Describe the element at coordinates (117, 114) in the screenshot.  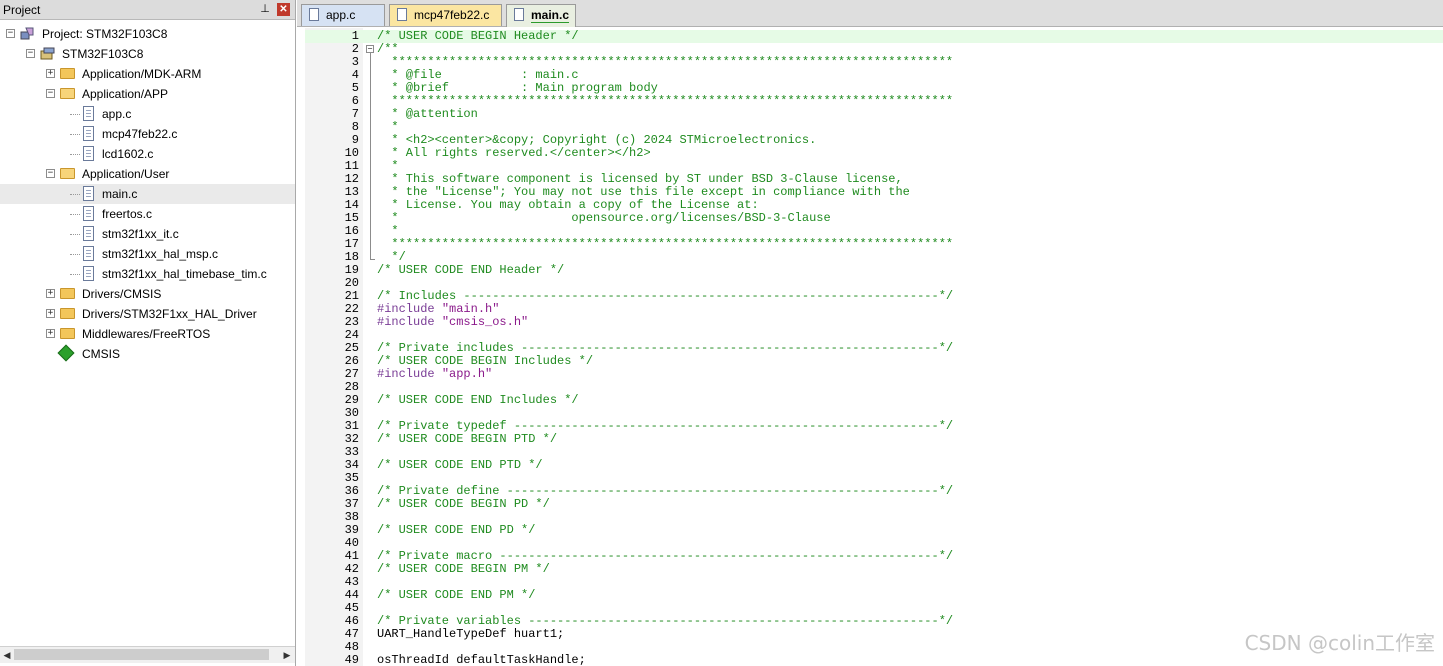
I see `tree-item-label: app.c` at that location.